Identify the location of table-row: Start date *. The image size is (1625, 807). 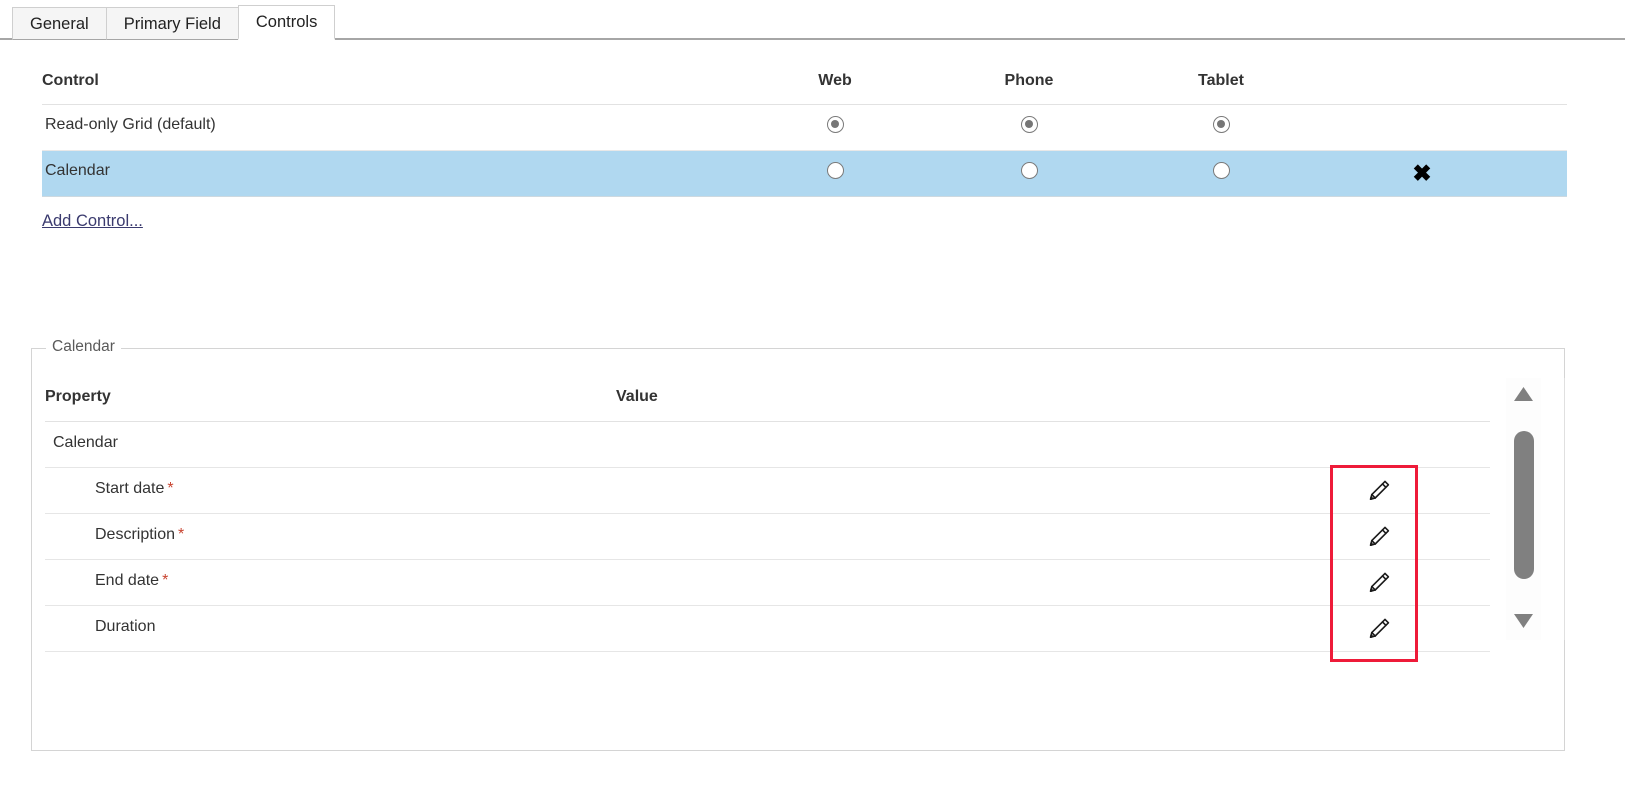
(767, 491).